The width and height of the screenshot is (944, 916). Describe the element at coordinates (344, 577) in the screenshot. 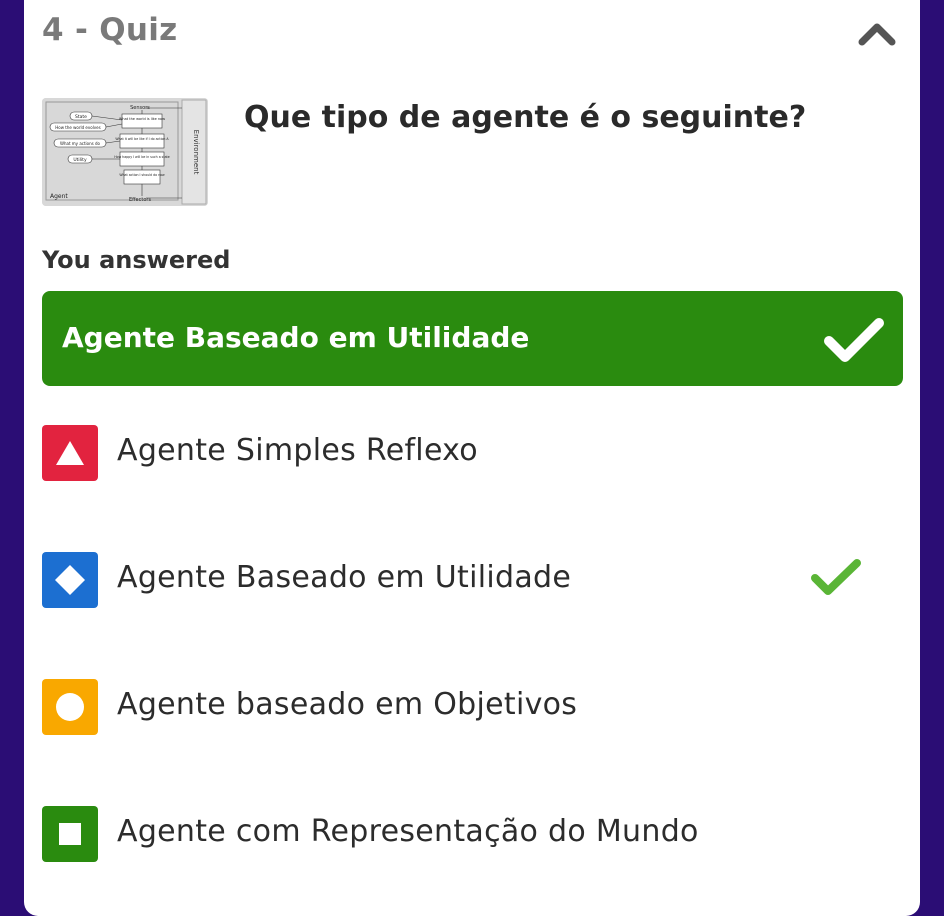

I see `option-label: Agente Baseado em Utilidade` at that location.